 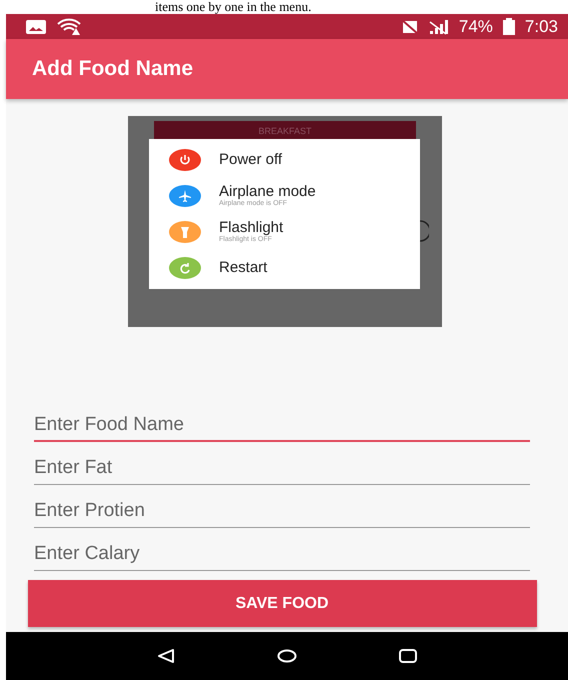 What do you see at coordinates (243, 268) in the screenshot?
I see `menu-item-label: Restart` at bounding box center [243, 268].